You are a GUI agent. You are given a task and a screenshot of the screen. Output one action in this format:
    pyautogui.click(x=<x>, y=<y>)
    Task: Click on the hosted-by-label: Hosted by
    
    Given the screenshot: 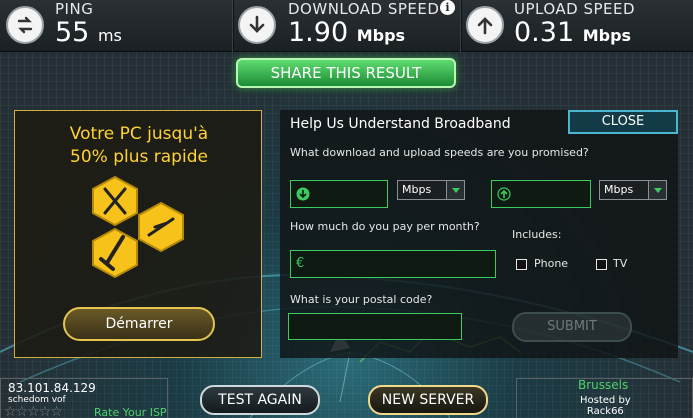 What is the action you would take?
    pyautogui.click(x=605, y=400)
    